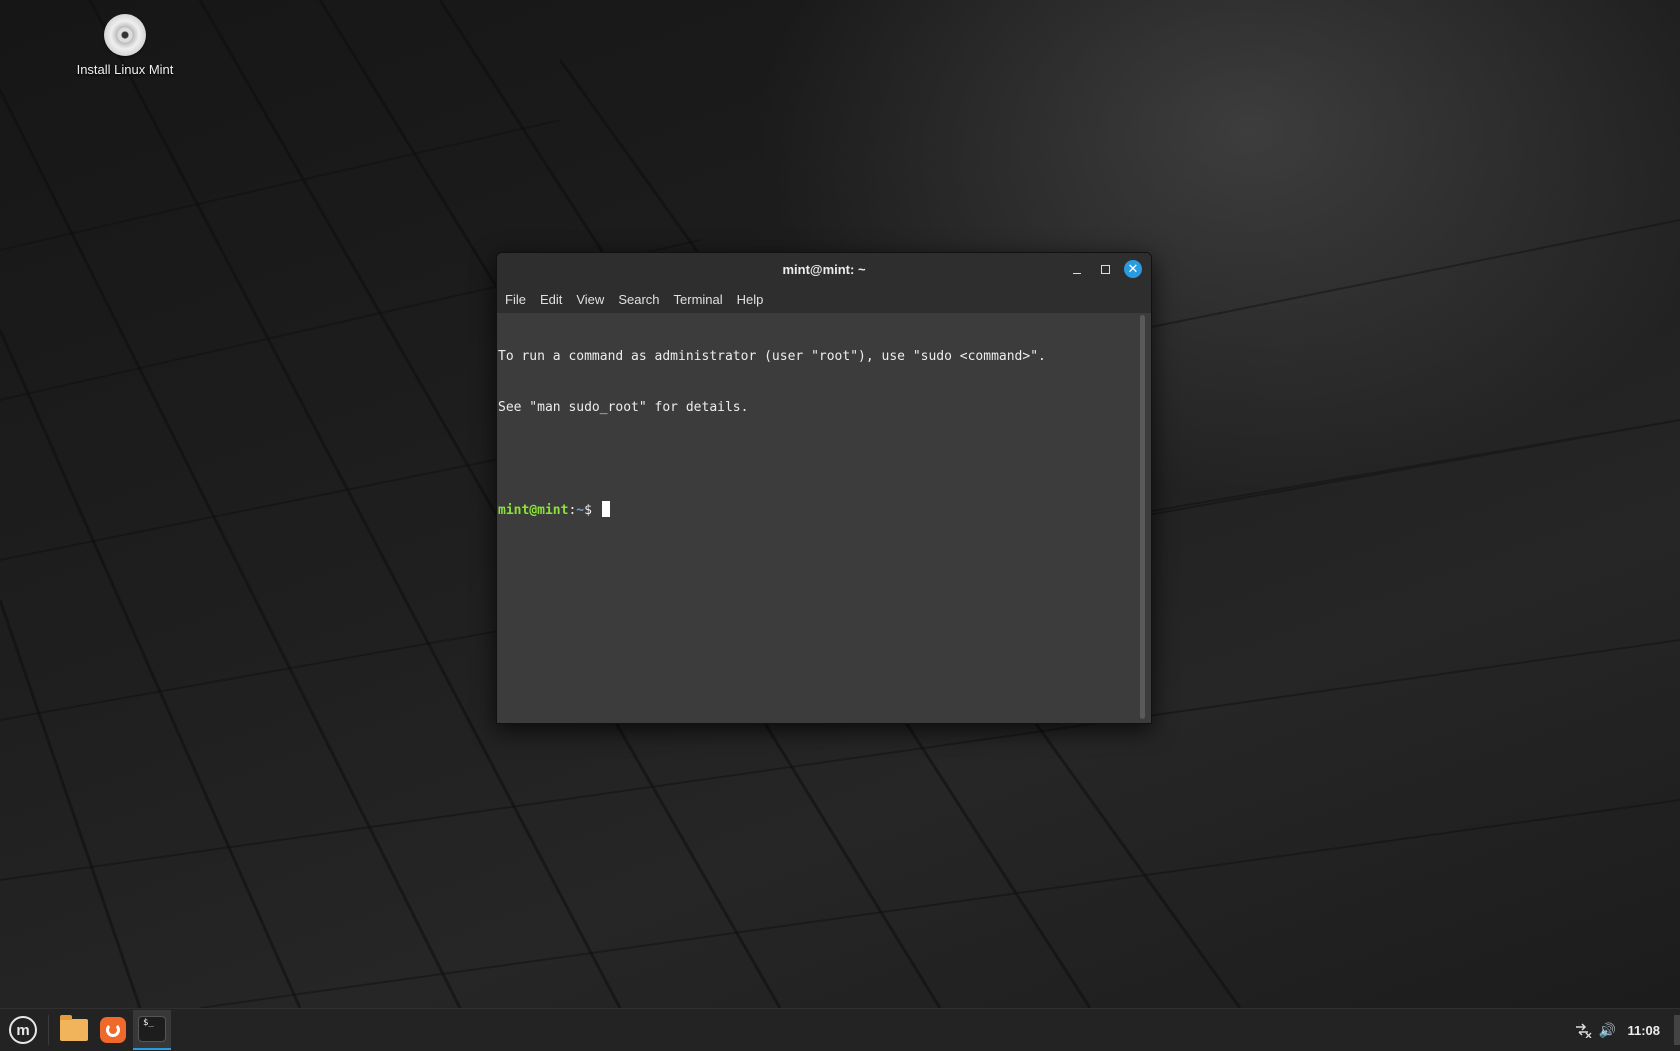 Image resolution: width=1680 pixels, height=1051 pixels. I want to click on volume-icon: 🔊, so click(1607, 1030).